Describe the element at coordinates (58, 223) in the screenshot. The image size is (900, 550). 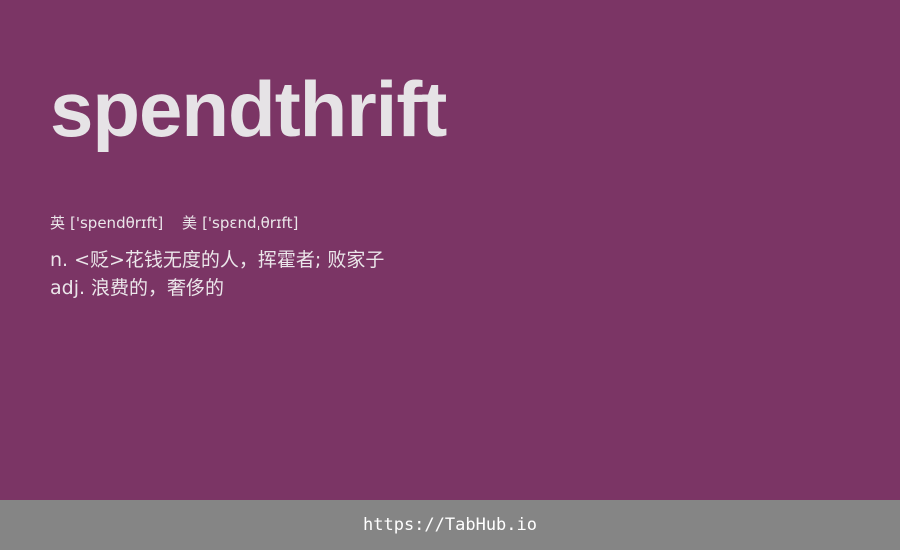
I see `phonetic-uk-region: 英` at that location.